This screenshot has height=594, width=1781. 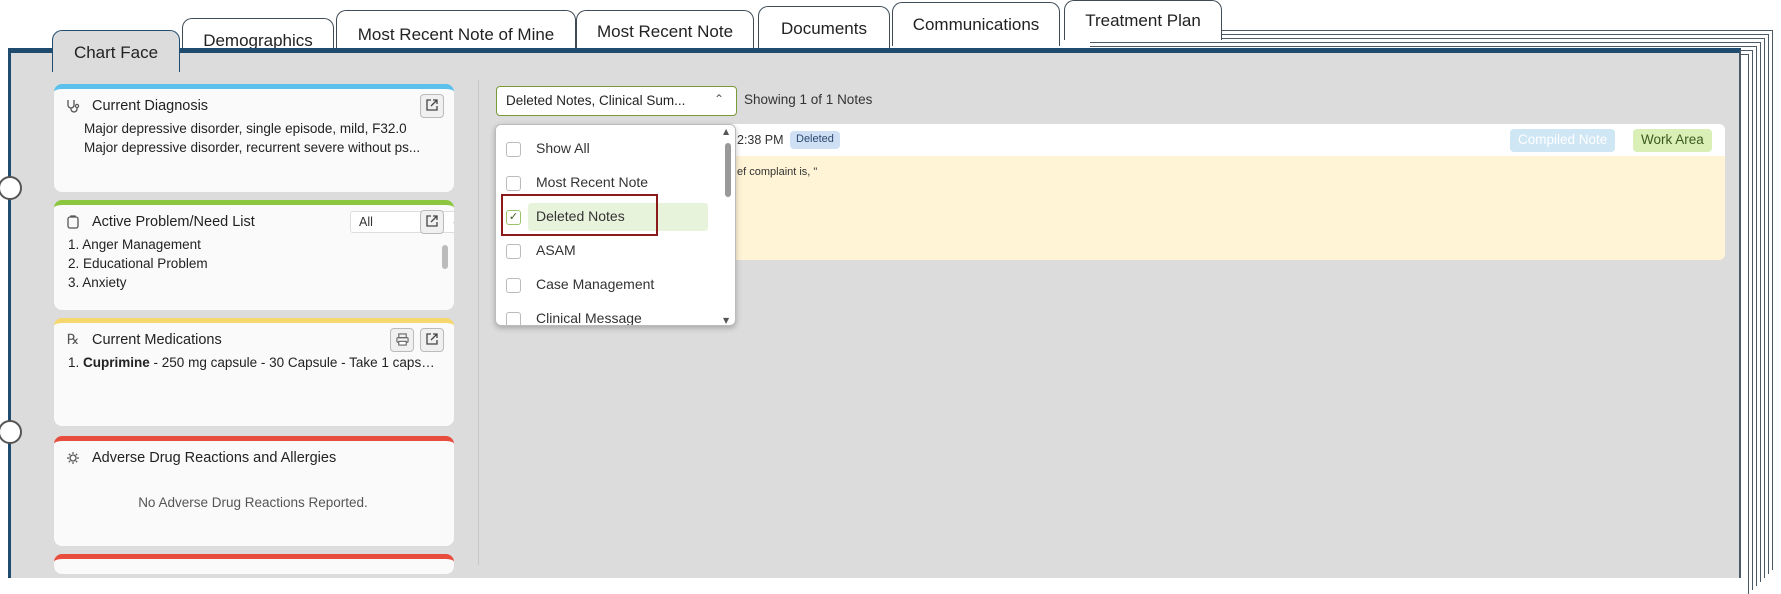 I want to click on dropdown-scrollbar: ▲ ▼, so click(x=728, y=226).